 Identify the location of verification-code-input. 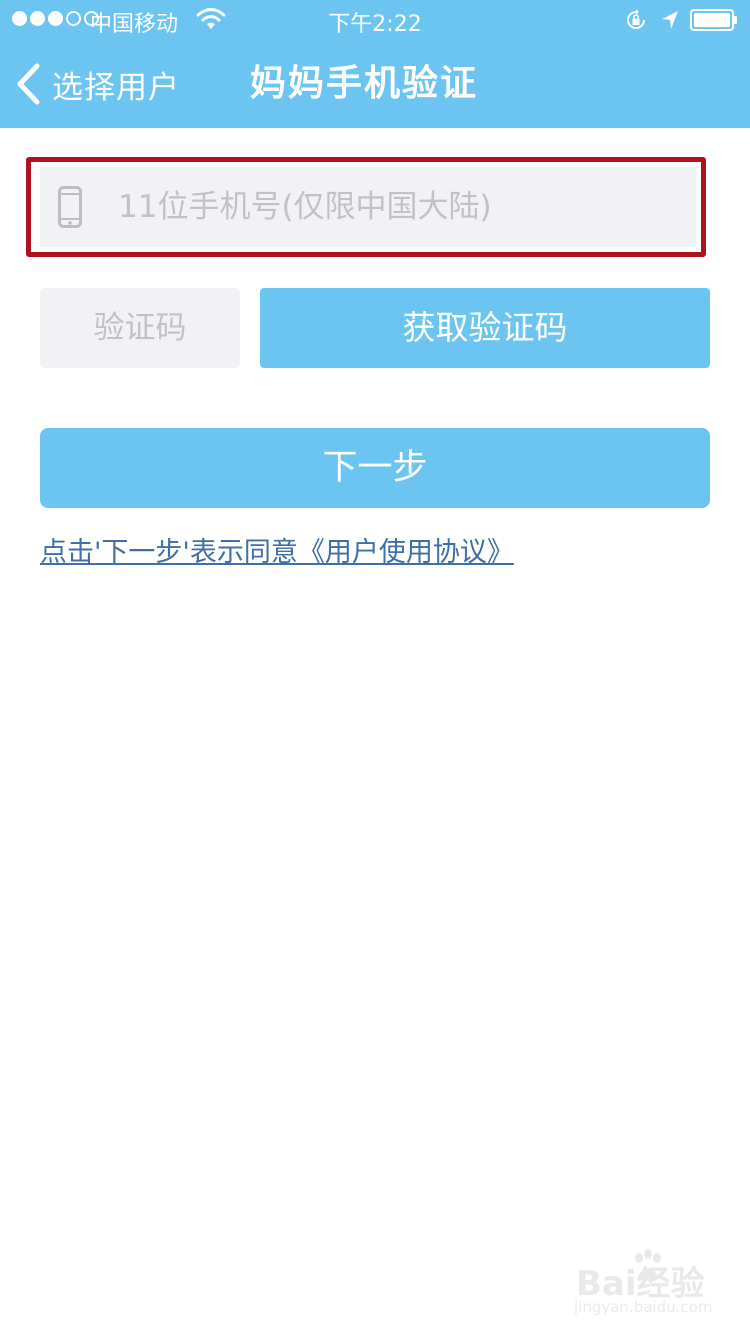
(140, 328).